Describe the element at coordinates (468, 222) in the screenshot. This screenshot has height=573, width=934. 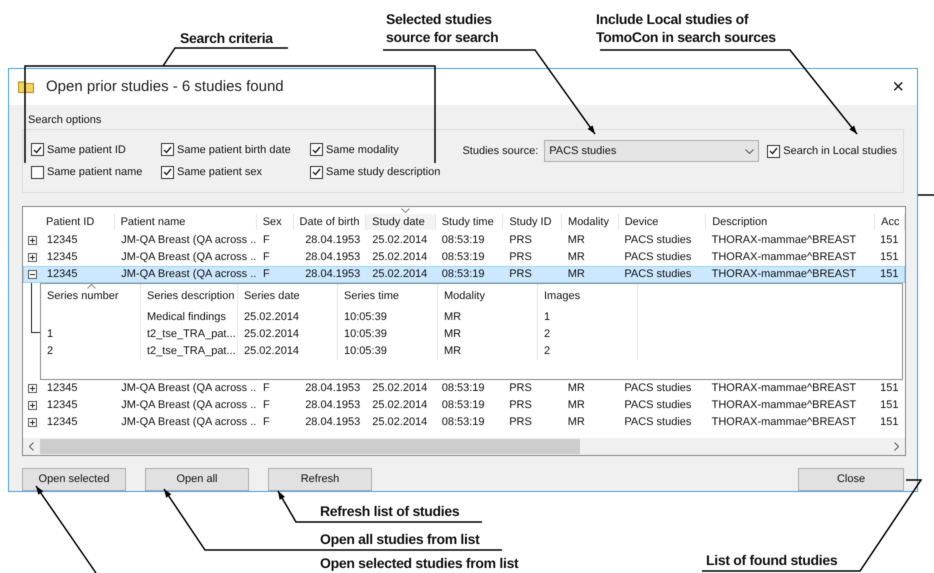
I see `column-header: Study time` at that location.